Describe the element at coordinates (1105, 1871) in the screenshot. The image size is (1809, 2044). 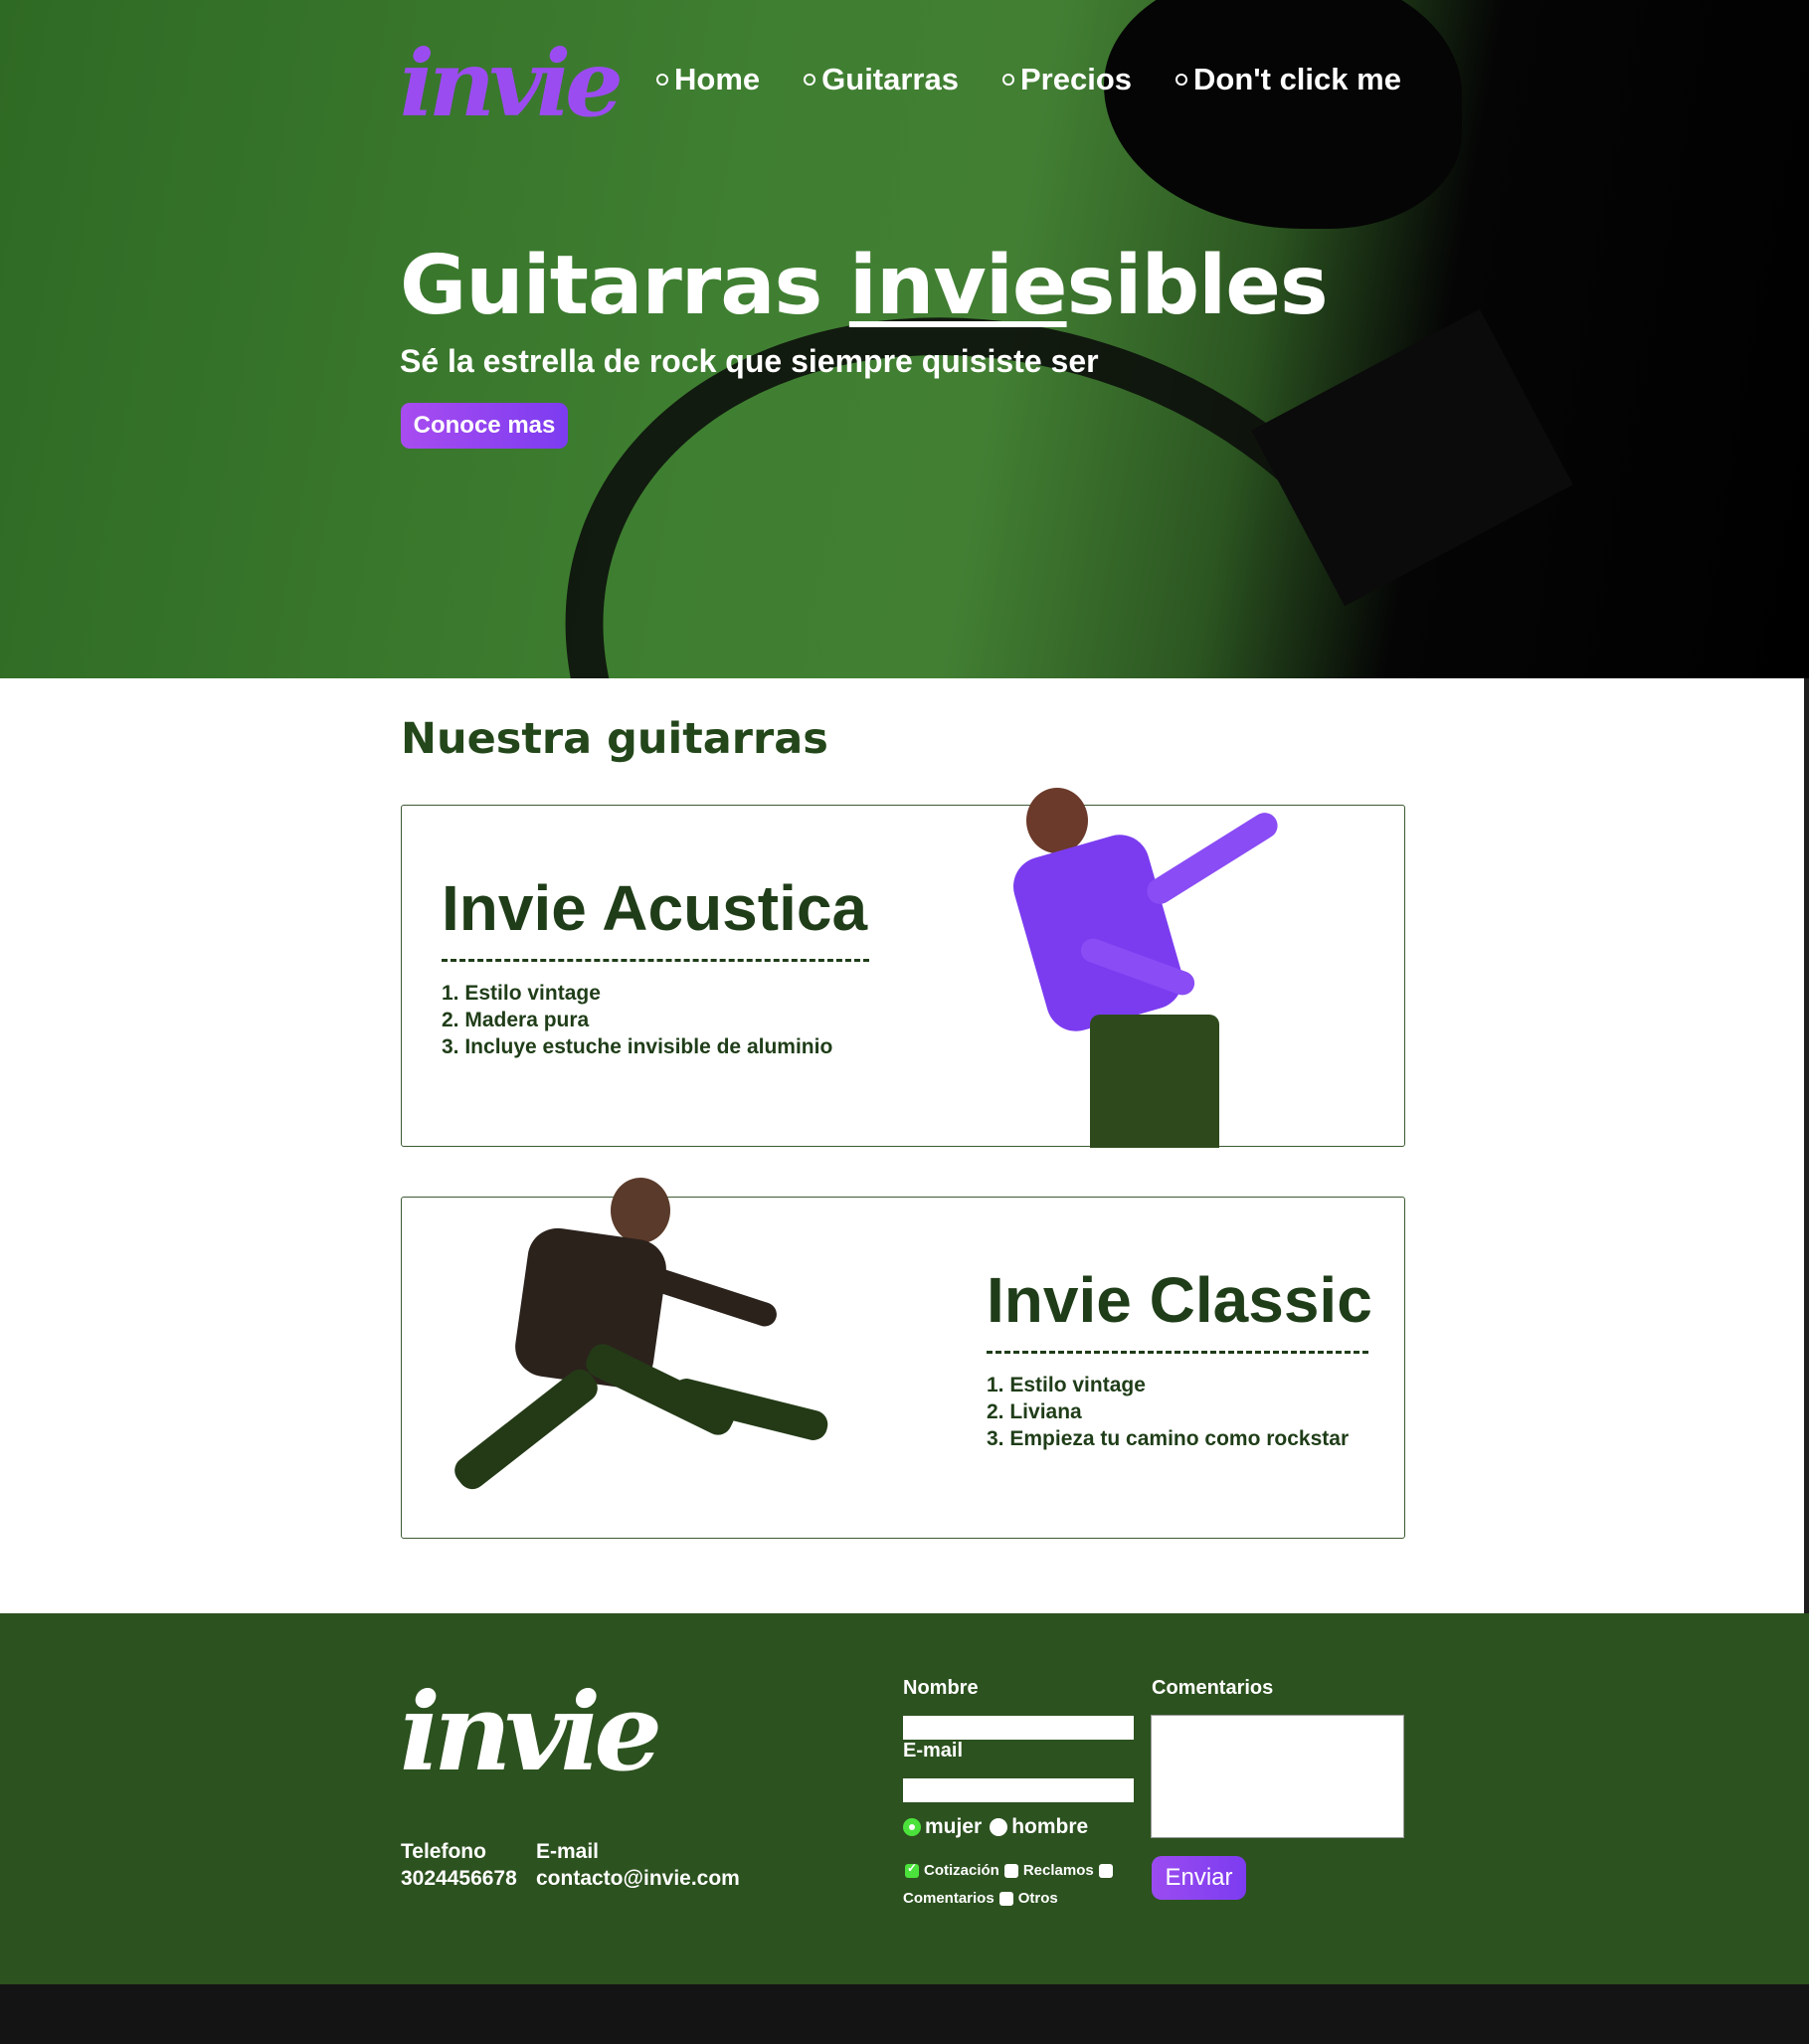
I see `checkbox-comentarios` at that location.